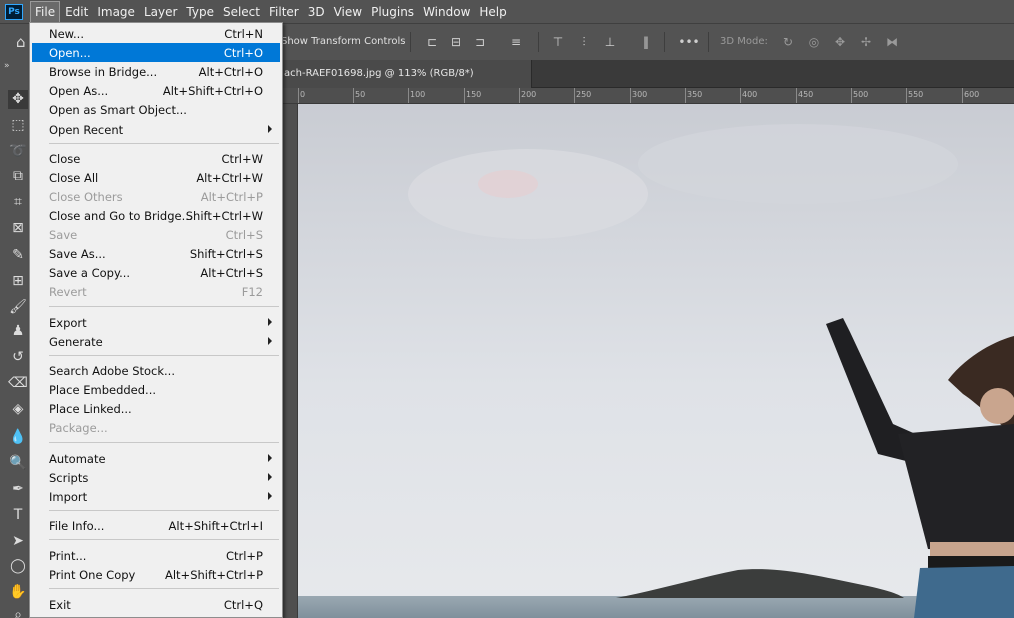  What do you see at coordinates (156, 197) in the screenshot?
I see `menu-item-close-others: Close Others Alt+Ctrl+P` at bounding box center [156, 197].